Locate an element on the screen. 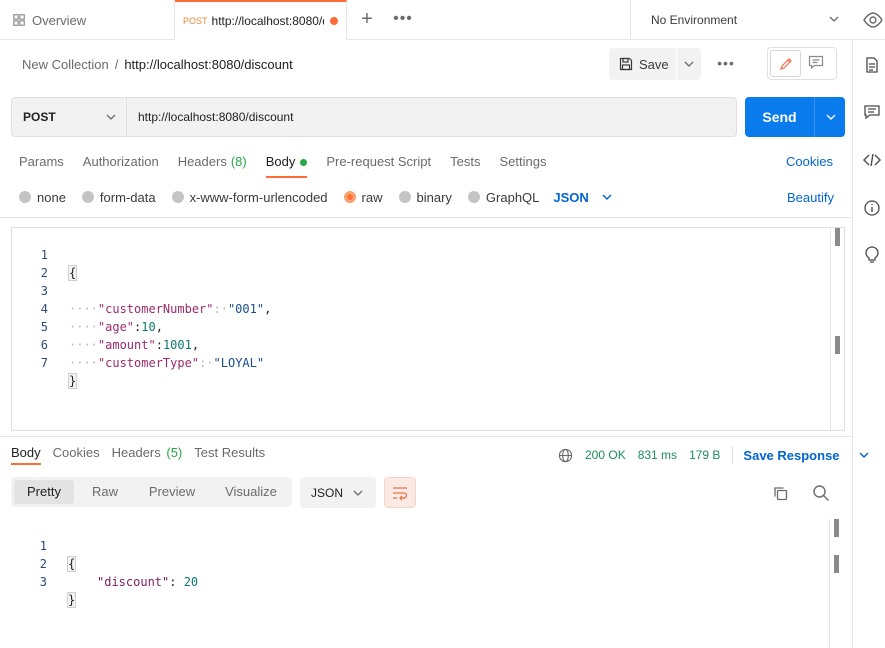 The width and height of the screenshot is (885, 648). code-line: 3 ····"customerNumber":·"001", is located at coordinates (142, 290).